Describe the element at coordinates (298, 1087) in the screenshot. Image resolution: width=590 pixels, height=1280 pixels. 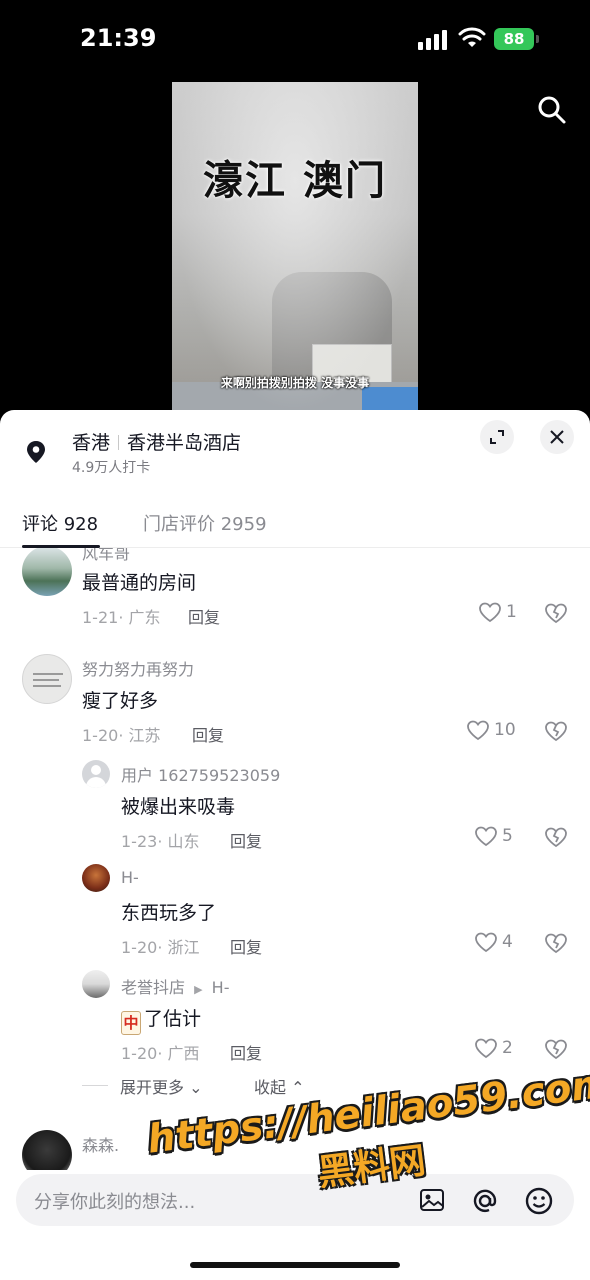
I see `chevron-up-icon: ⌃` at that location.